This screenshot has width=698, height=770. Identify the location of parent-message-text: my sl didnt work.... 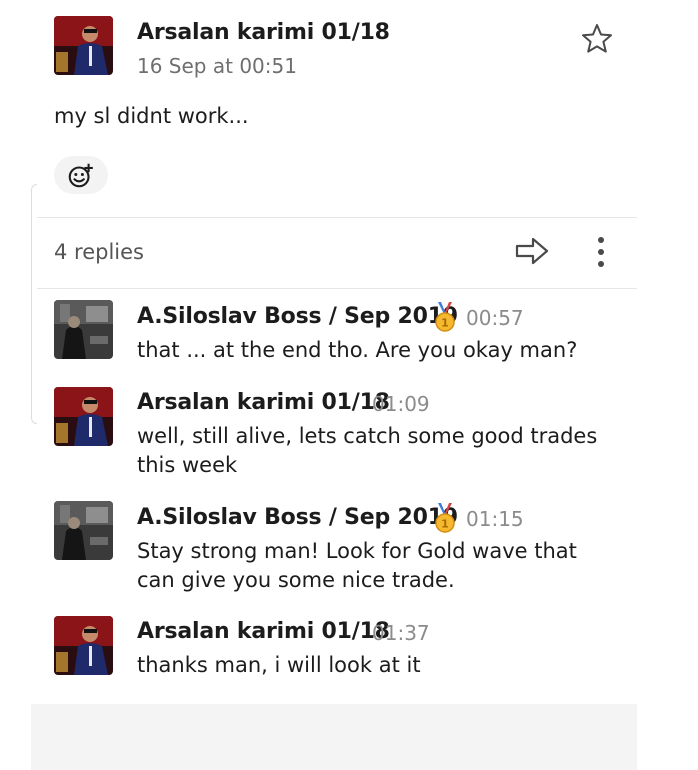
(151, 116).